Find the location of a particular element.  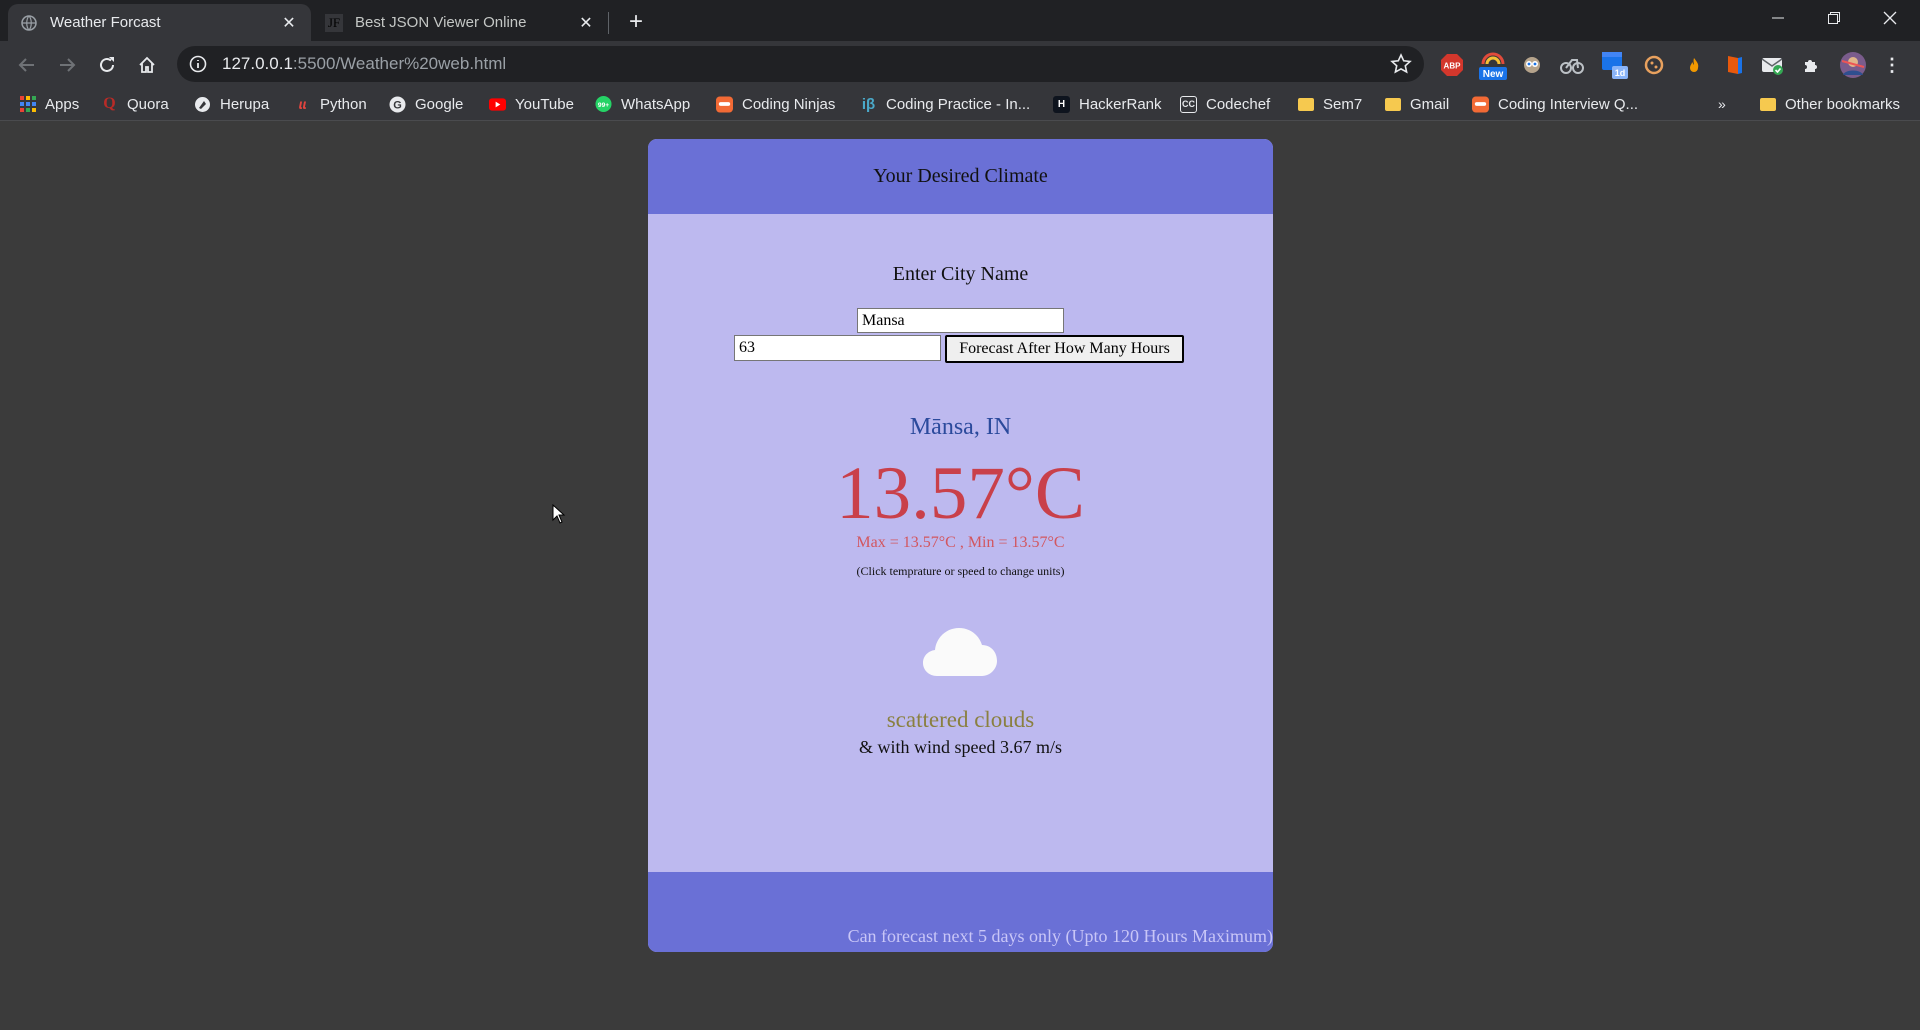

bookmark-star-icon is located at coordinates (1401, 64).